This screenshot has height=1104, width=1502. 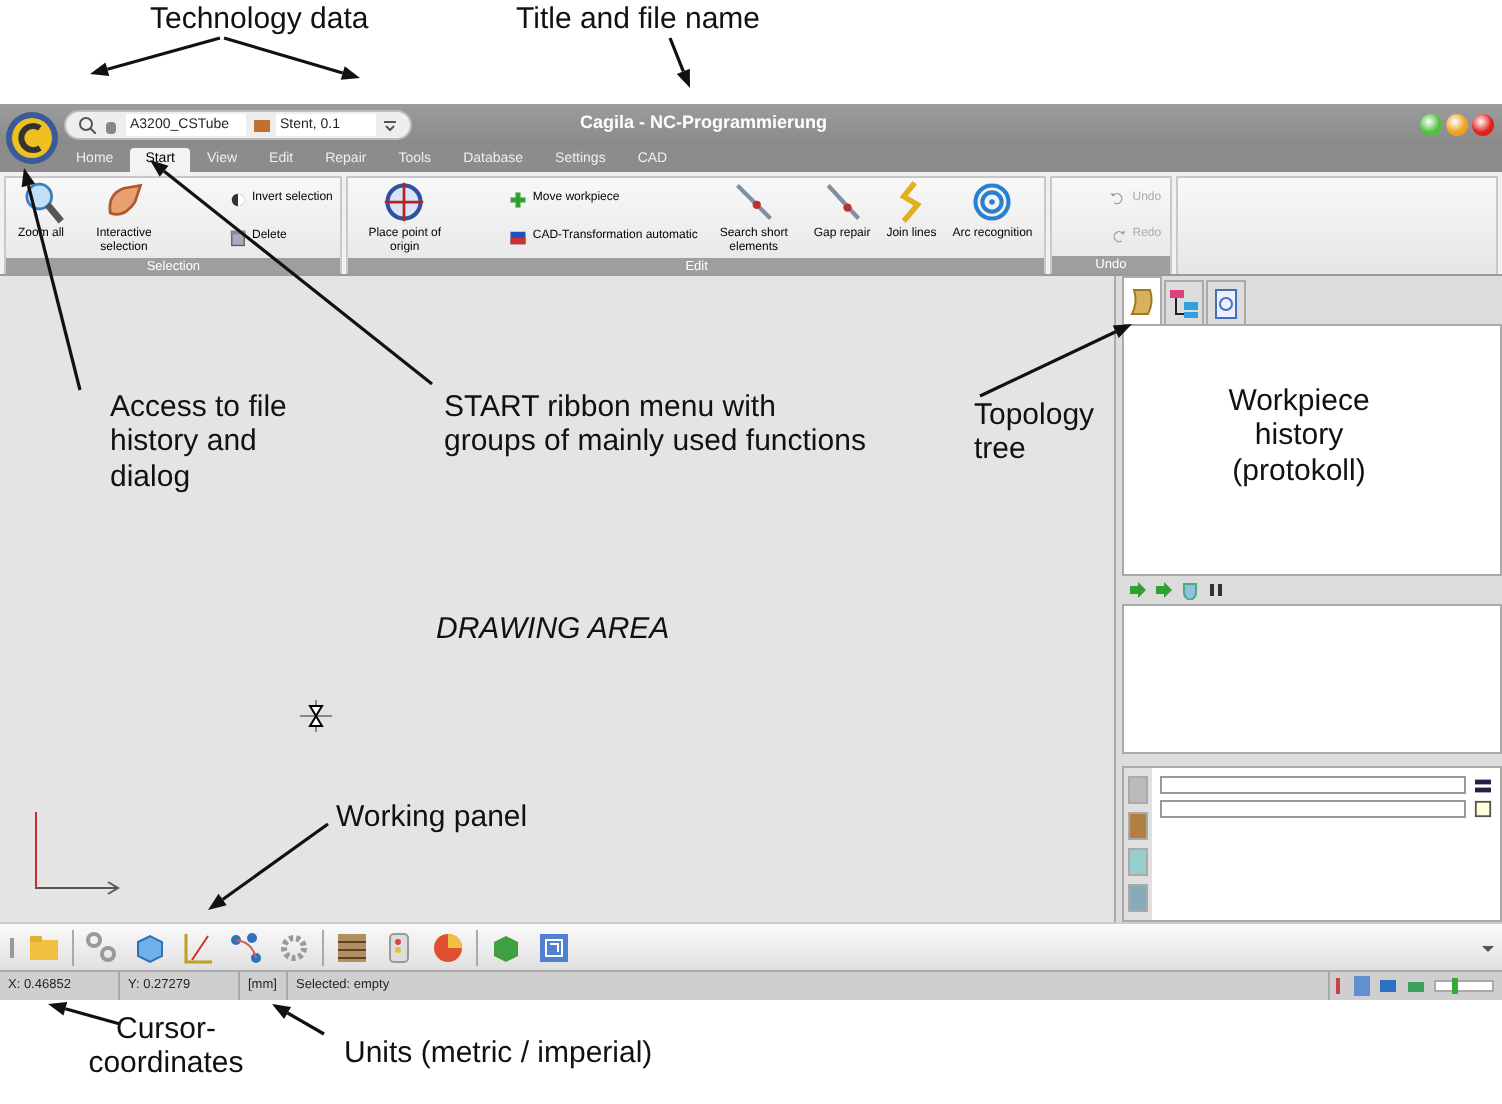 I want to click on contrast-icon, so click(x=238, y=199).